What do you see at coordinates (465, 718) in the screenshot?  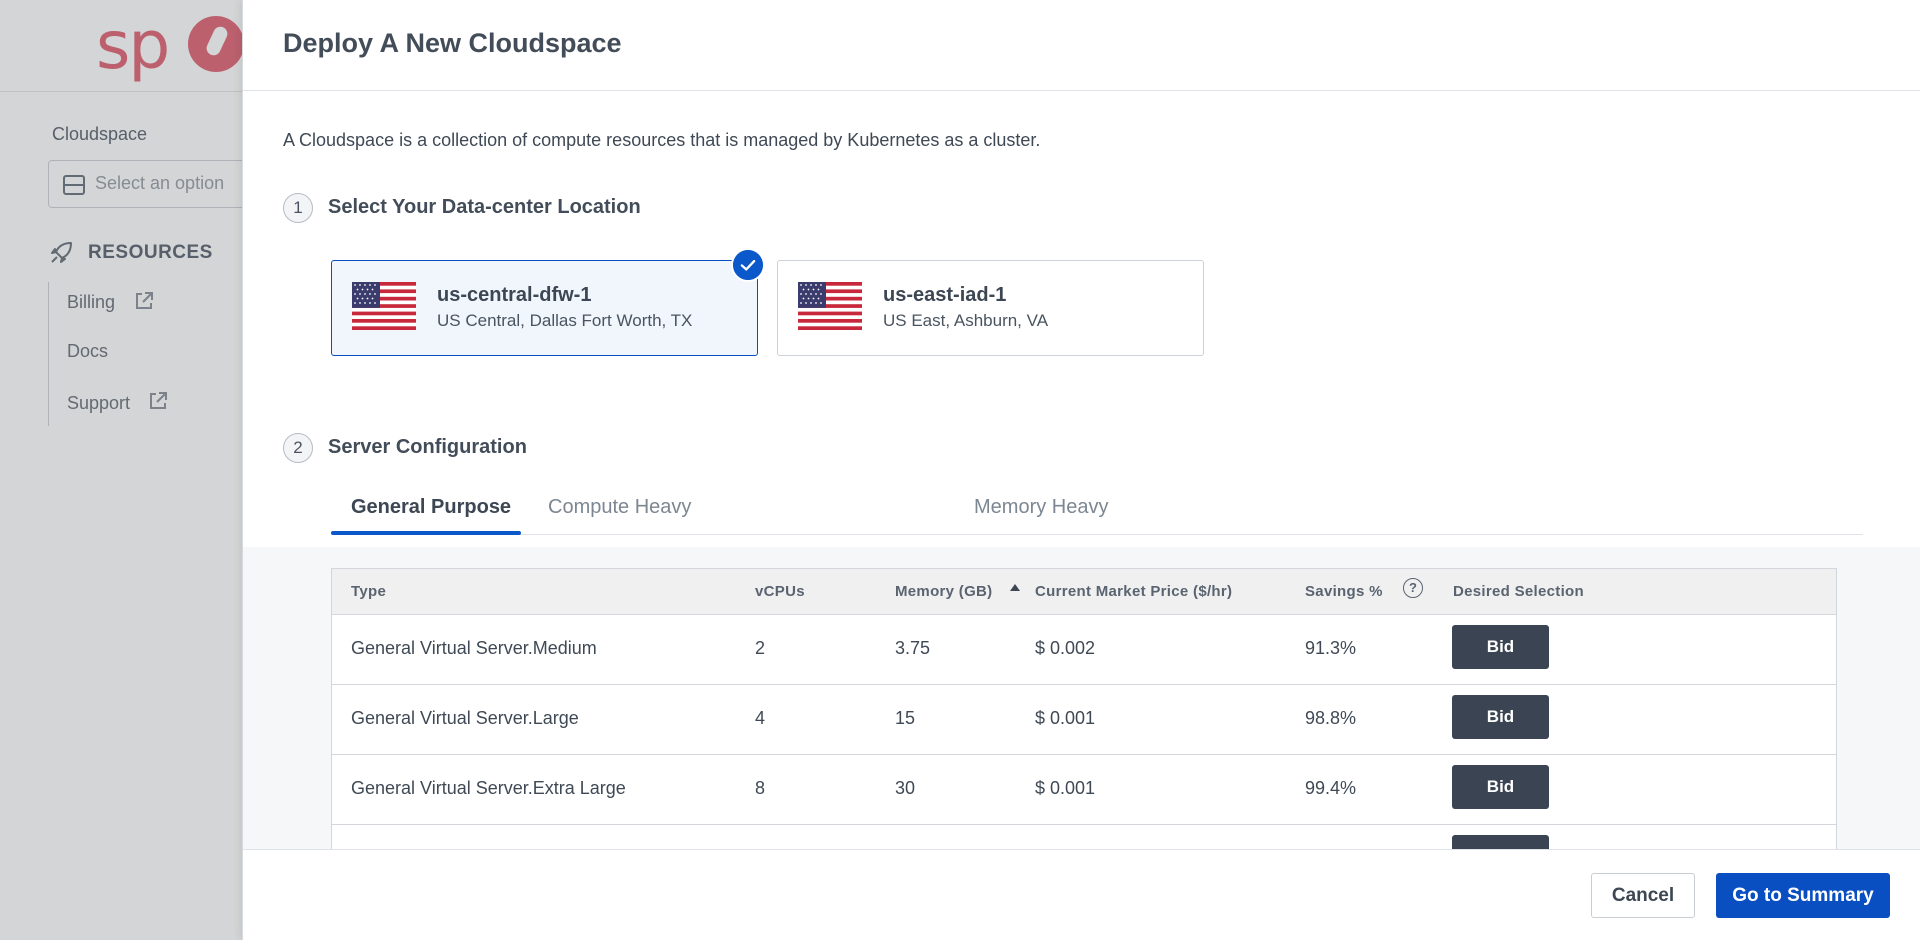 I see `cell-type: General Virtual Server.Large` at bounding box center [465, 718].